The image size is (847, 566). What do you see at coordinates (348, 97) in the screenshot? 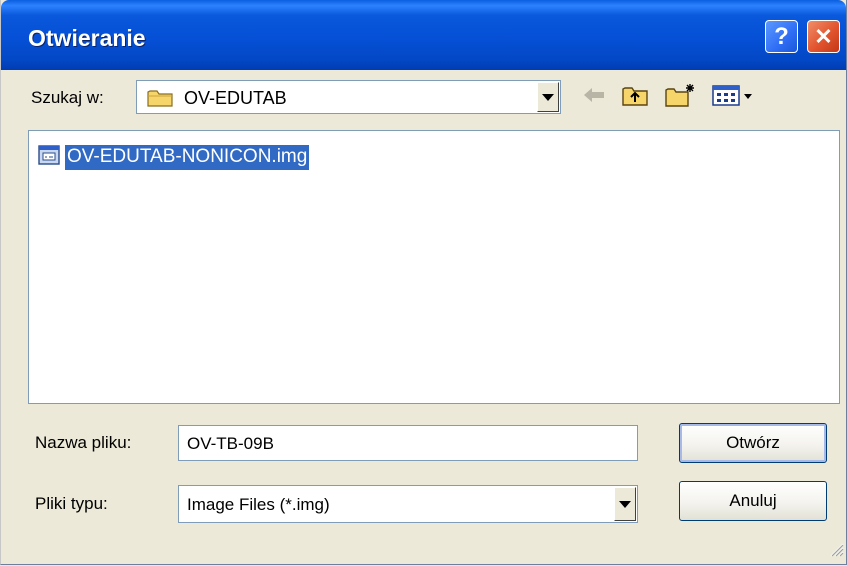
I see `look-in-dropdown: OV-EDUTAB` at bounding box center [348, 97].